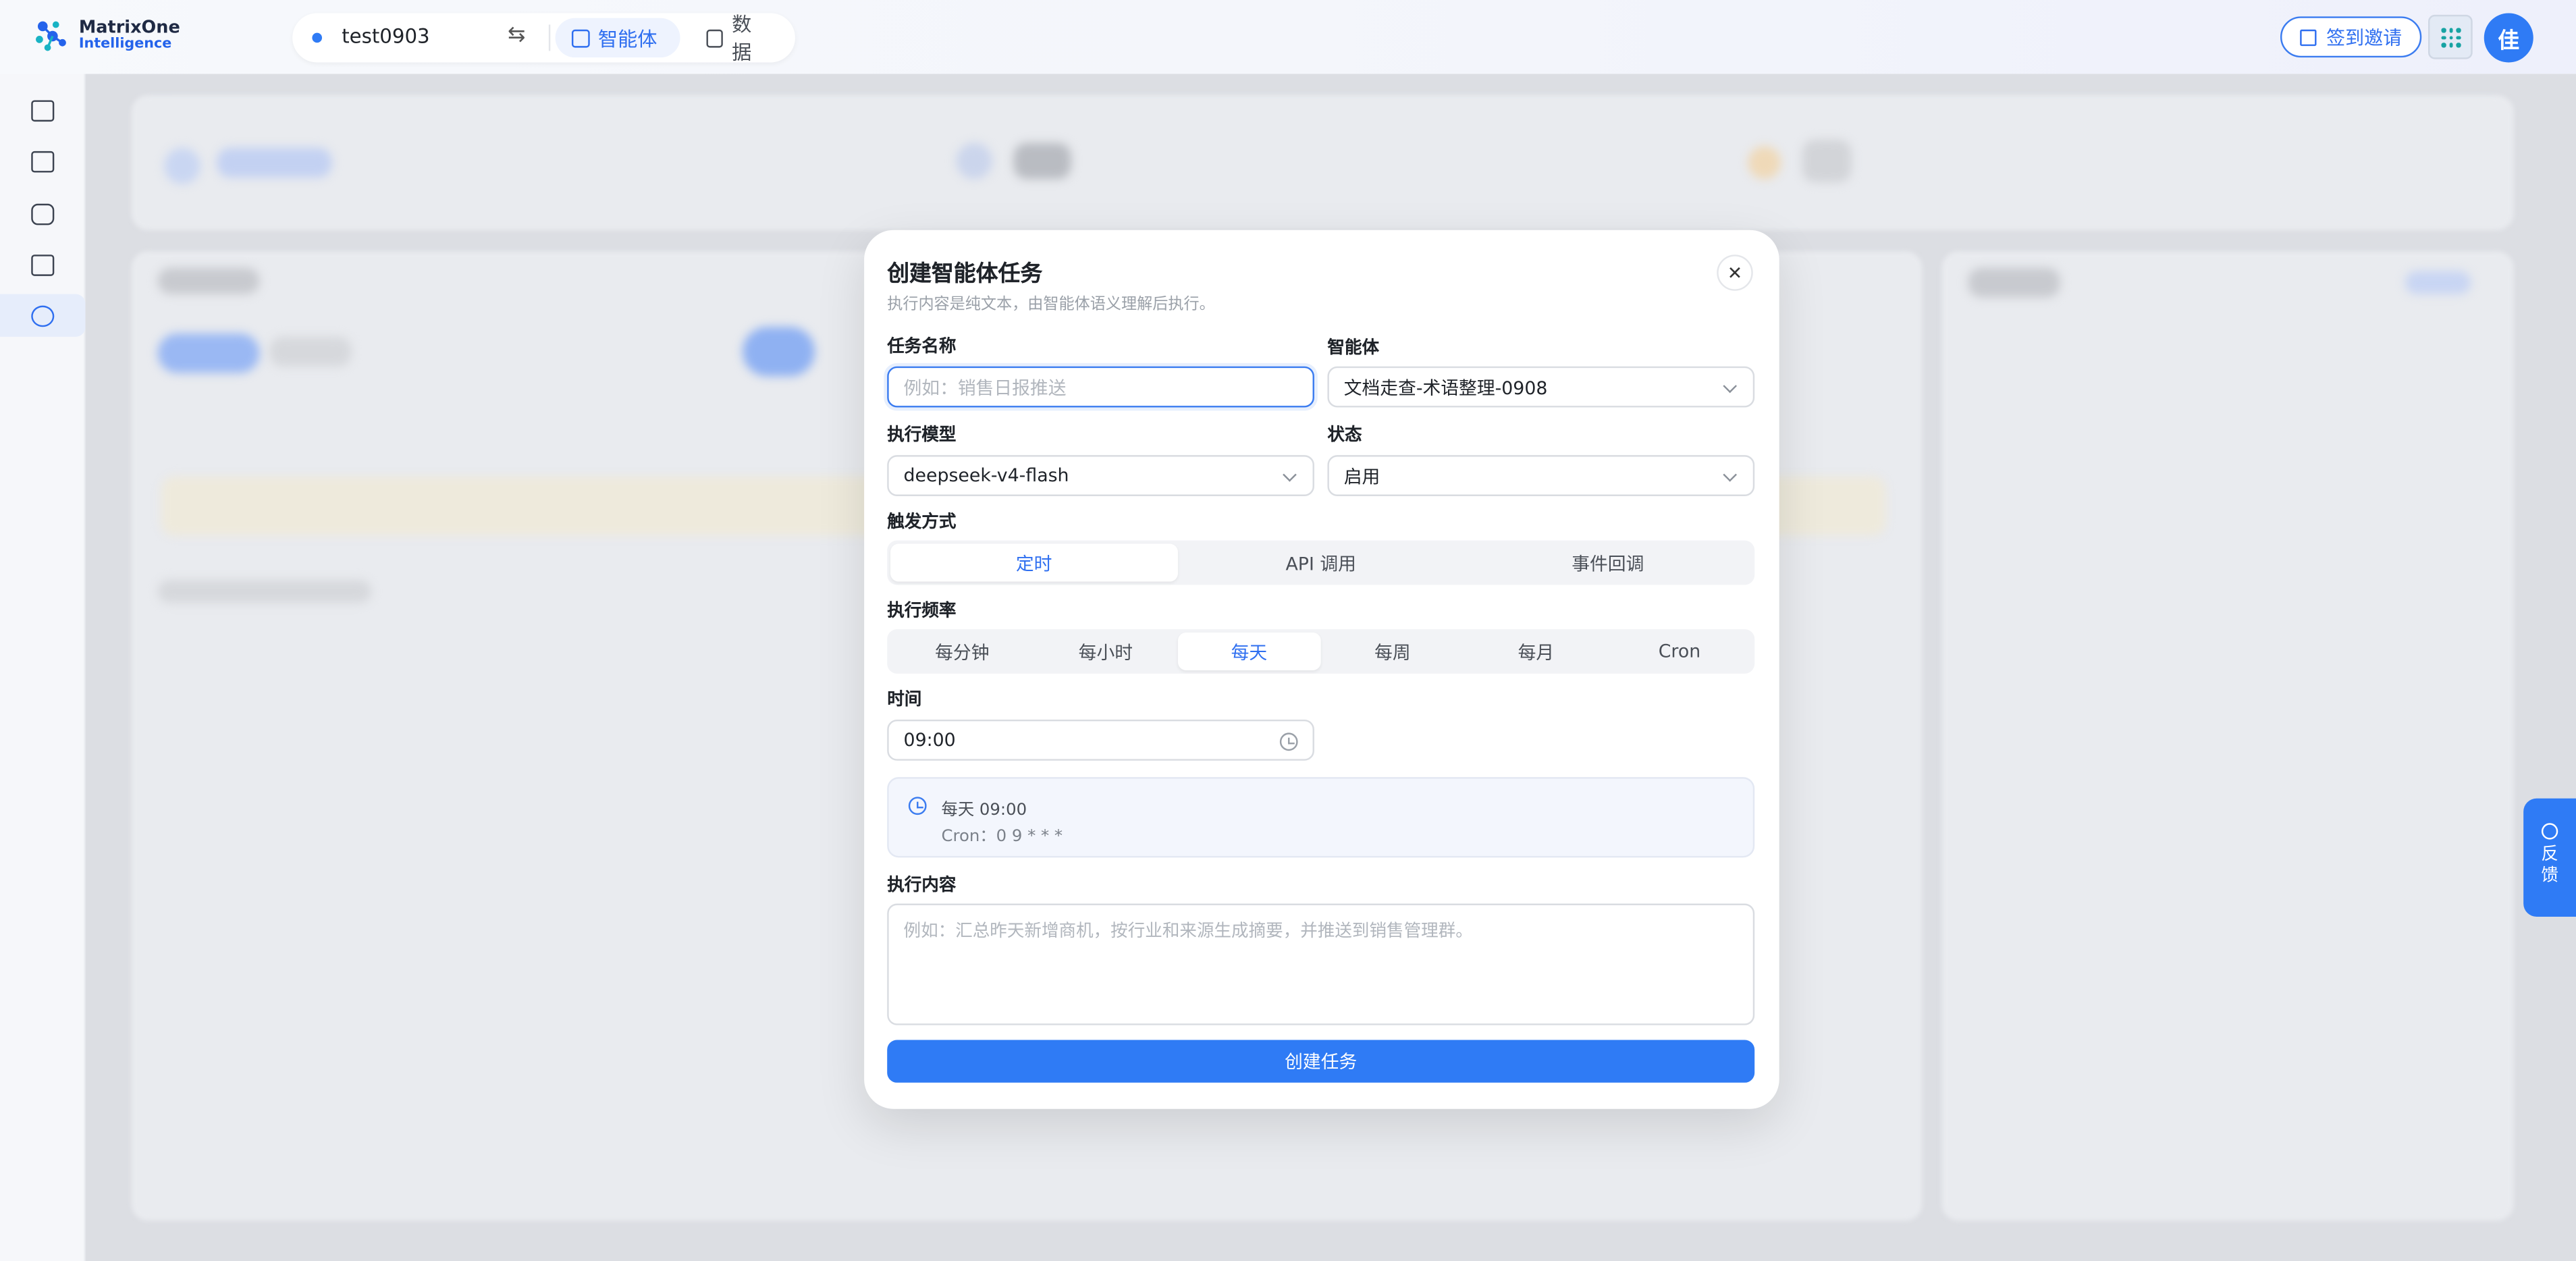 This screenshot has width=2576, height=1261. I want to click on tab-agents: 智能体, so click(617, 38).